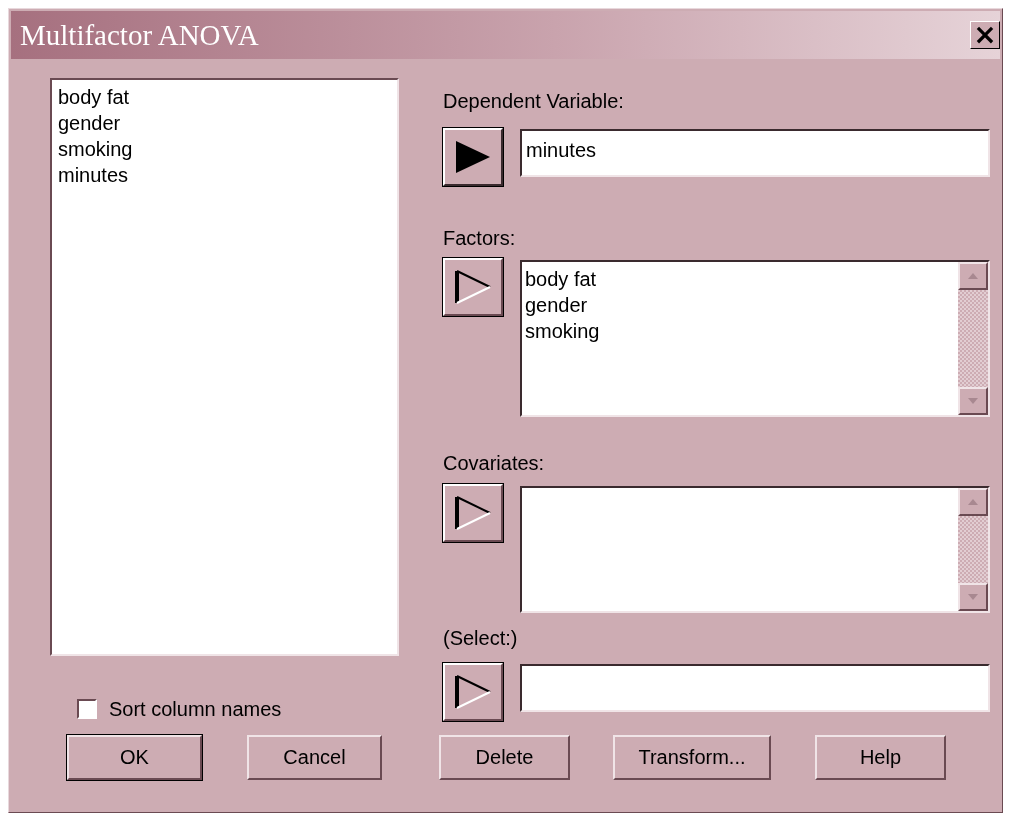 Image resolution: width=1009 pixels, height=823 pixels. Describe the element at coordinates (494, 463) in the screenshot. I see `field-label: Covariates:` at that location.